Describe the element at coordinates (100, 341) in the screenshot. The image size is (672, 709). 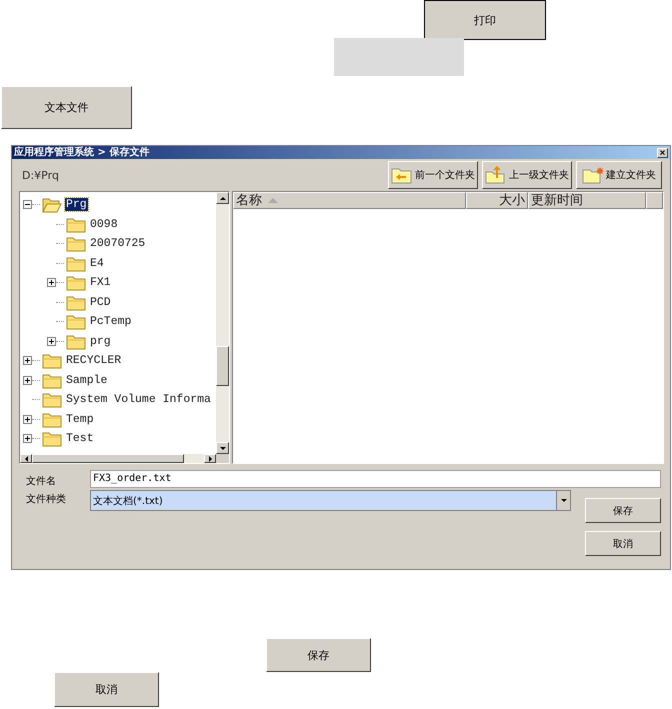
I see `tree-item: prg` at that location.